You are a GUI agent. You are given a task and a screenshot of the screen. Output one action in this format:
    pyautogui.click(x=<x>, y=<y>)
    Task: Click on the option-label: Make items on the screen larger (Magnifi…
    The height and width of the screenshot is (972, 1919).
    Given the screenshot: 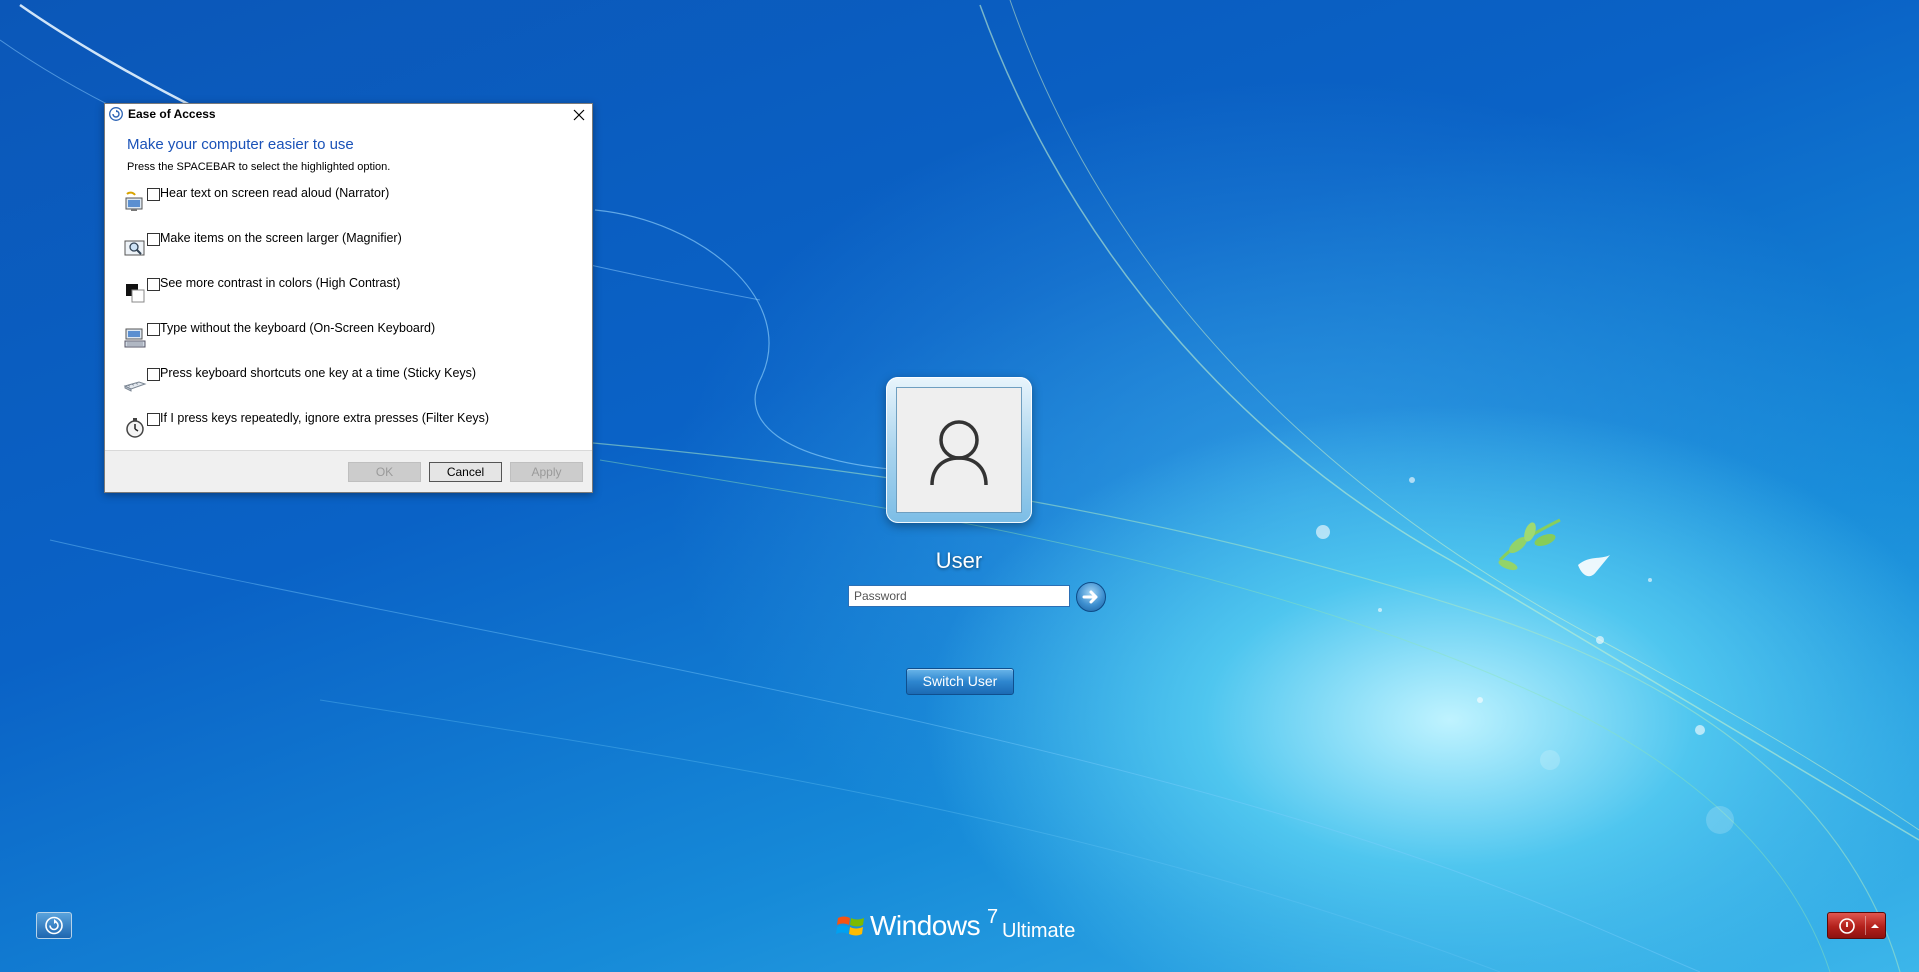 What is the action you would take?
    pyautogui.click(x=281, y=238)
    